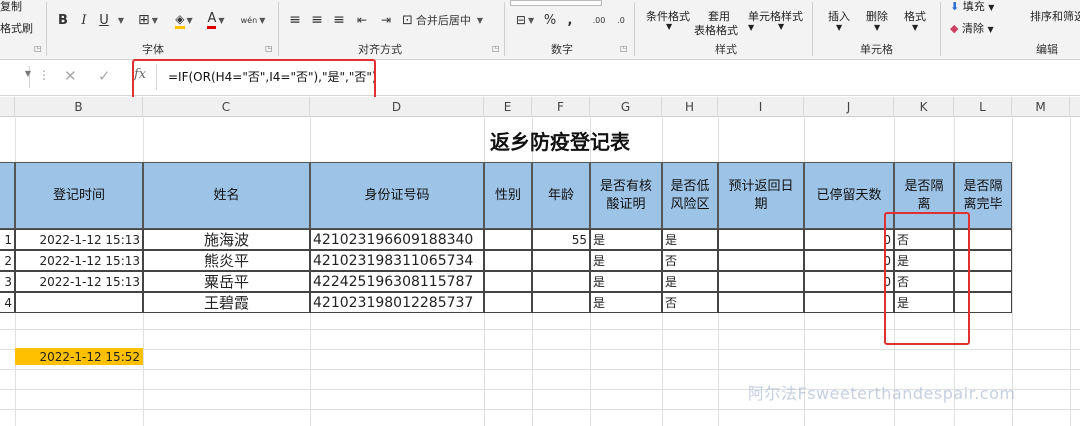 The image size is (1080, 426). Describe the element at coordinates (849, 107) in the screenshot. I see `column-header-j: J` at that location.